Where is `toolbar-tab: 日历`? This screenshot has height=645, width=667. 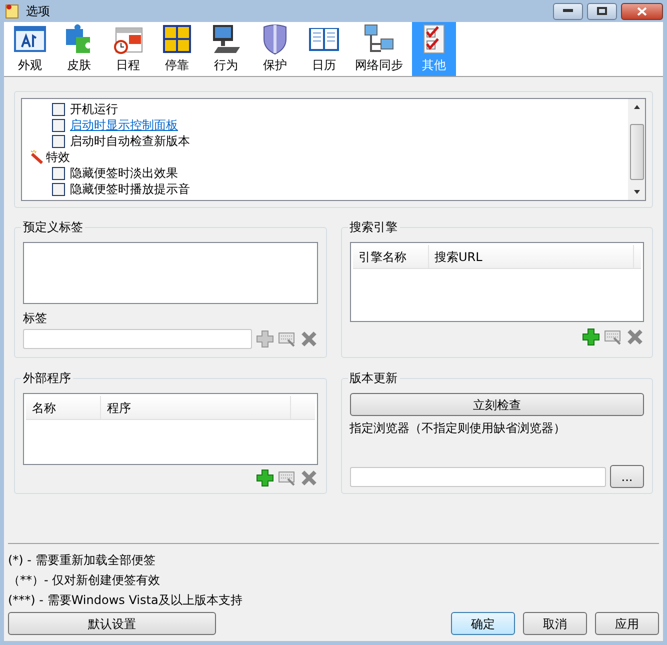 toolbar-tab: 日历 is located at coordinates (324, 49).